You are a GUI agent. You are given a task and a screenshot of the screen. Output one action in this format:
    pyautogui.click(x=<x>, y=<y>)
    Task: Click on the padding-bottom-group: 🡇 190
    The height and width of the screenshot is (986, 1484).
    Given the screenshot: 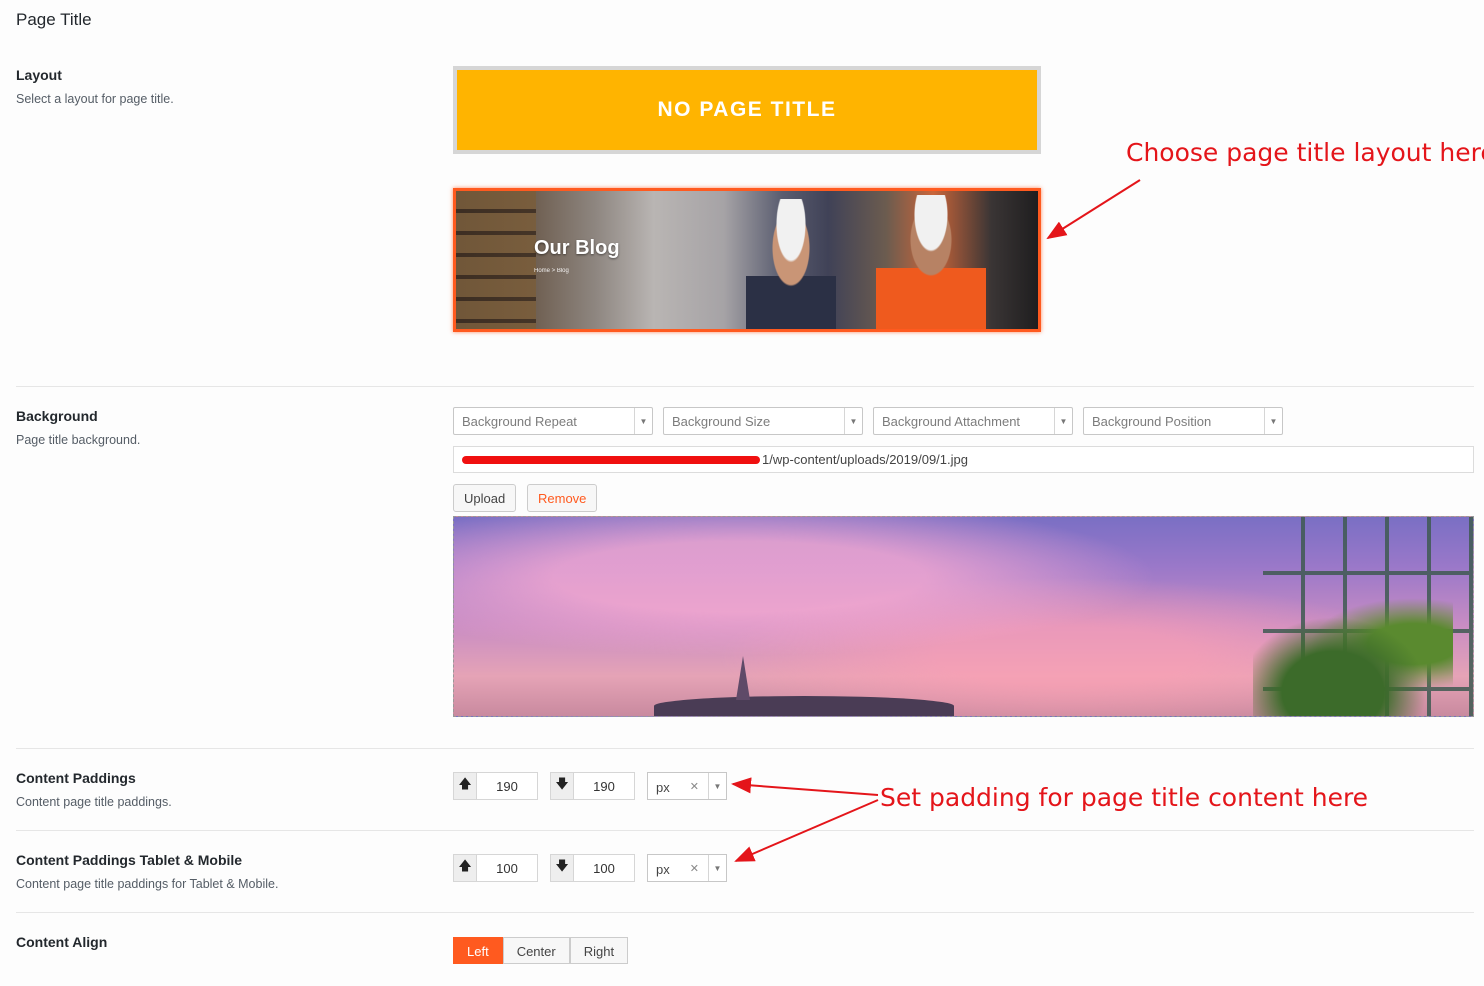 What is the action you would take?
    pyautogui.click(x=592, y=786)
    